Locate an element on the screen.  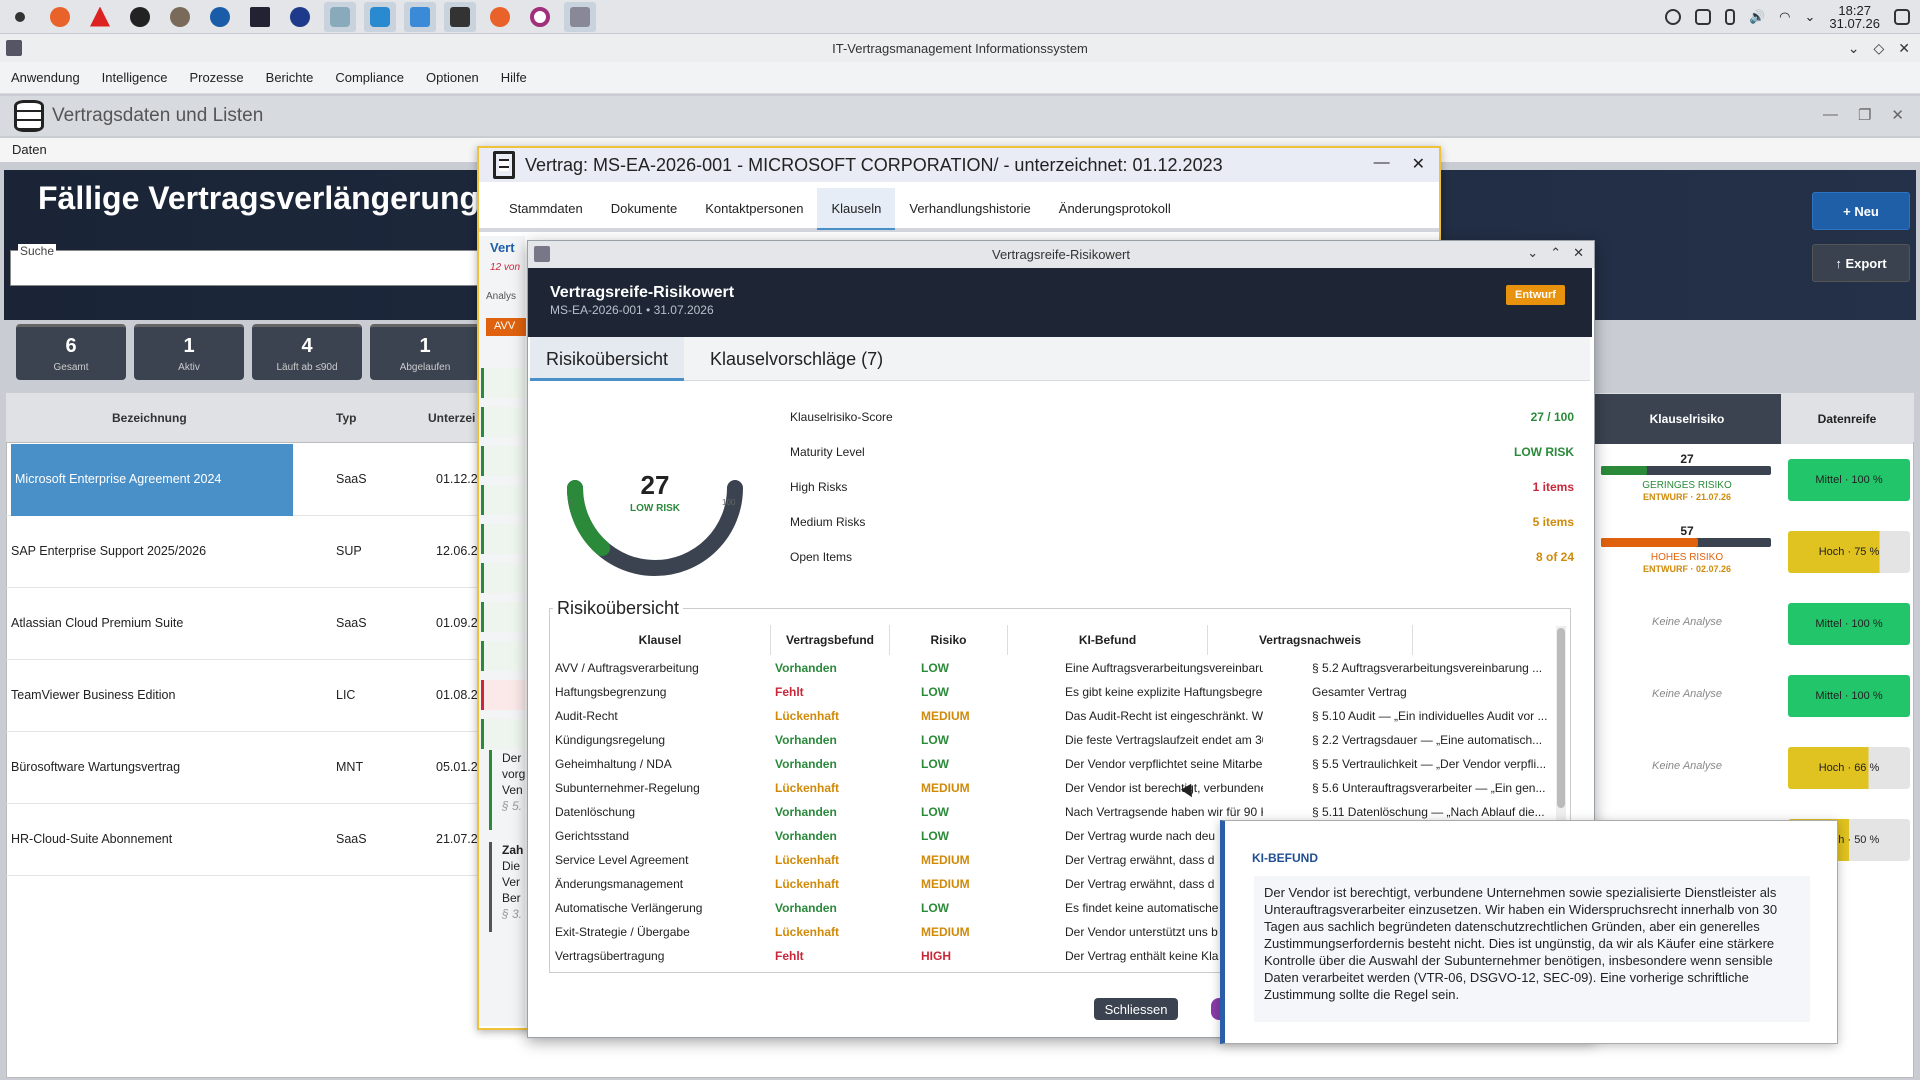
tab-verhandlungshistorie: Verhandlungshistorie is located at coordinates (969, 209).